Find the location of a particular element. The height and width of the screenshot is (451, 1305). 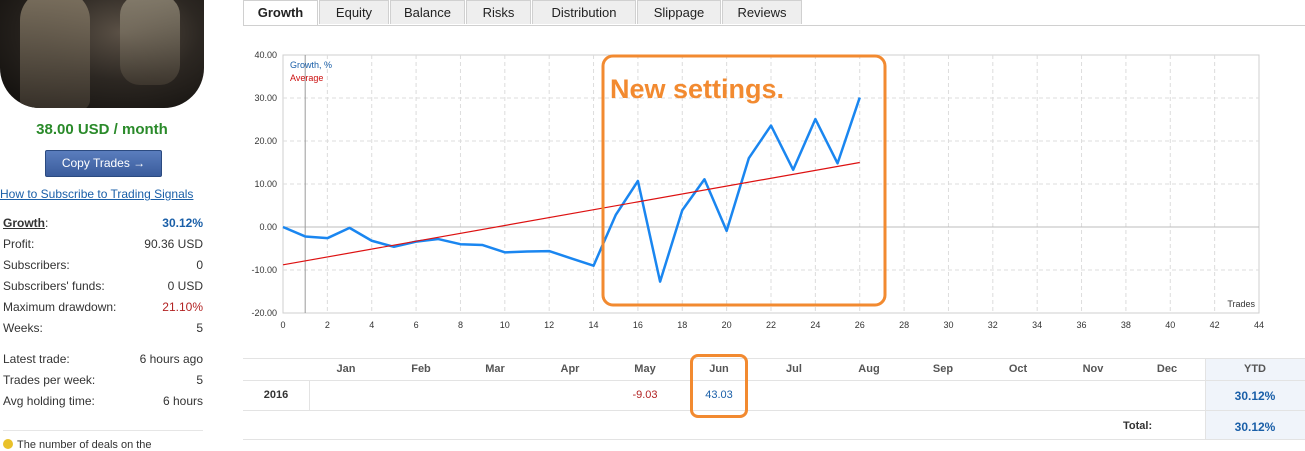

stat-weeks: Weeks: 5 is located at coordinates (103, 329).